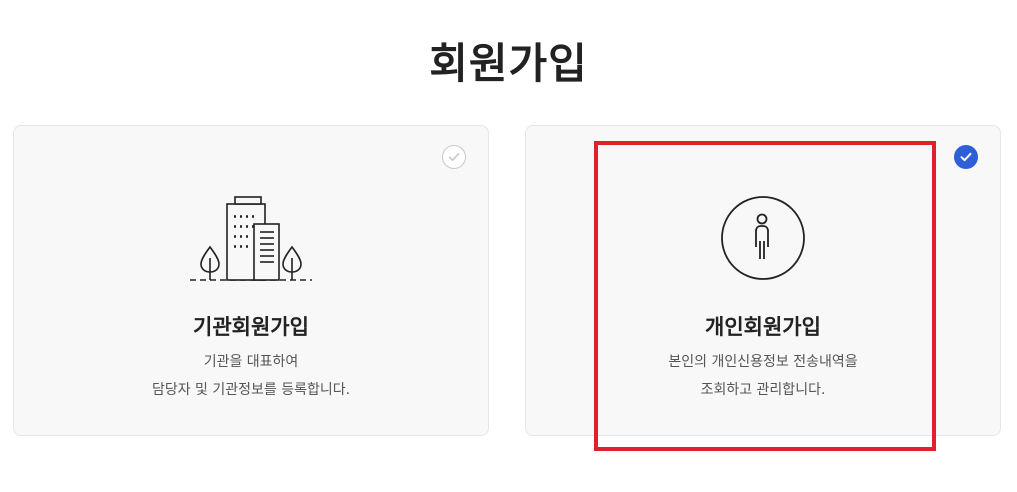 This screenshot has height=492, width=1017. What do you see at coordinates (763, 390) in the screenshot?
I see `personal-desc-line2: 조회하고 관리합니다.` at bounding box center [763, 390].